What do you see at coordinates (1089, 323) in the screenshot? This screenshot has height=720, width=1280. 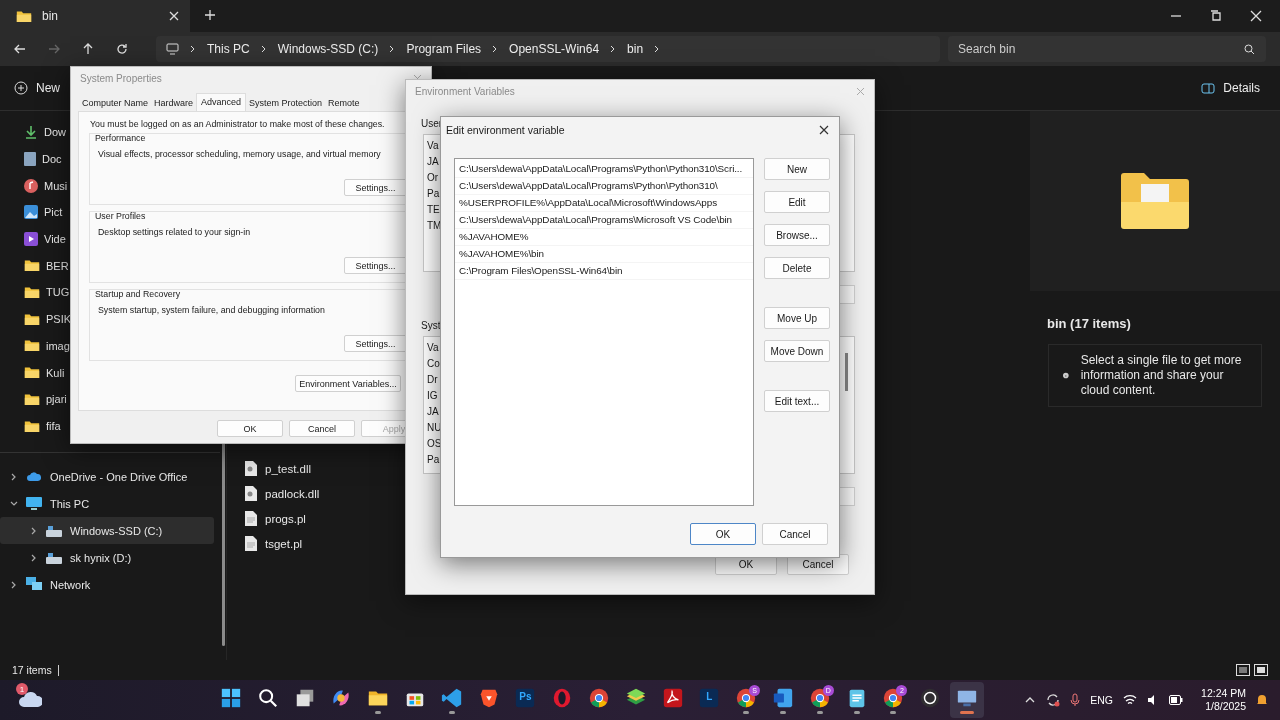 I see `details-title: bin (17 items)` at bounding box center [1089, 323].